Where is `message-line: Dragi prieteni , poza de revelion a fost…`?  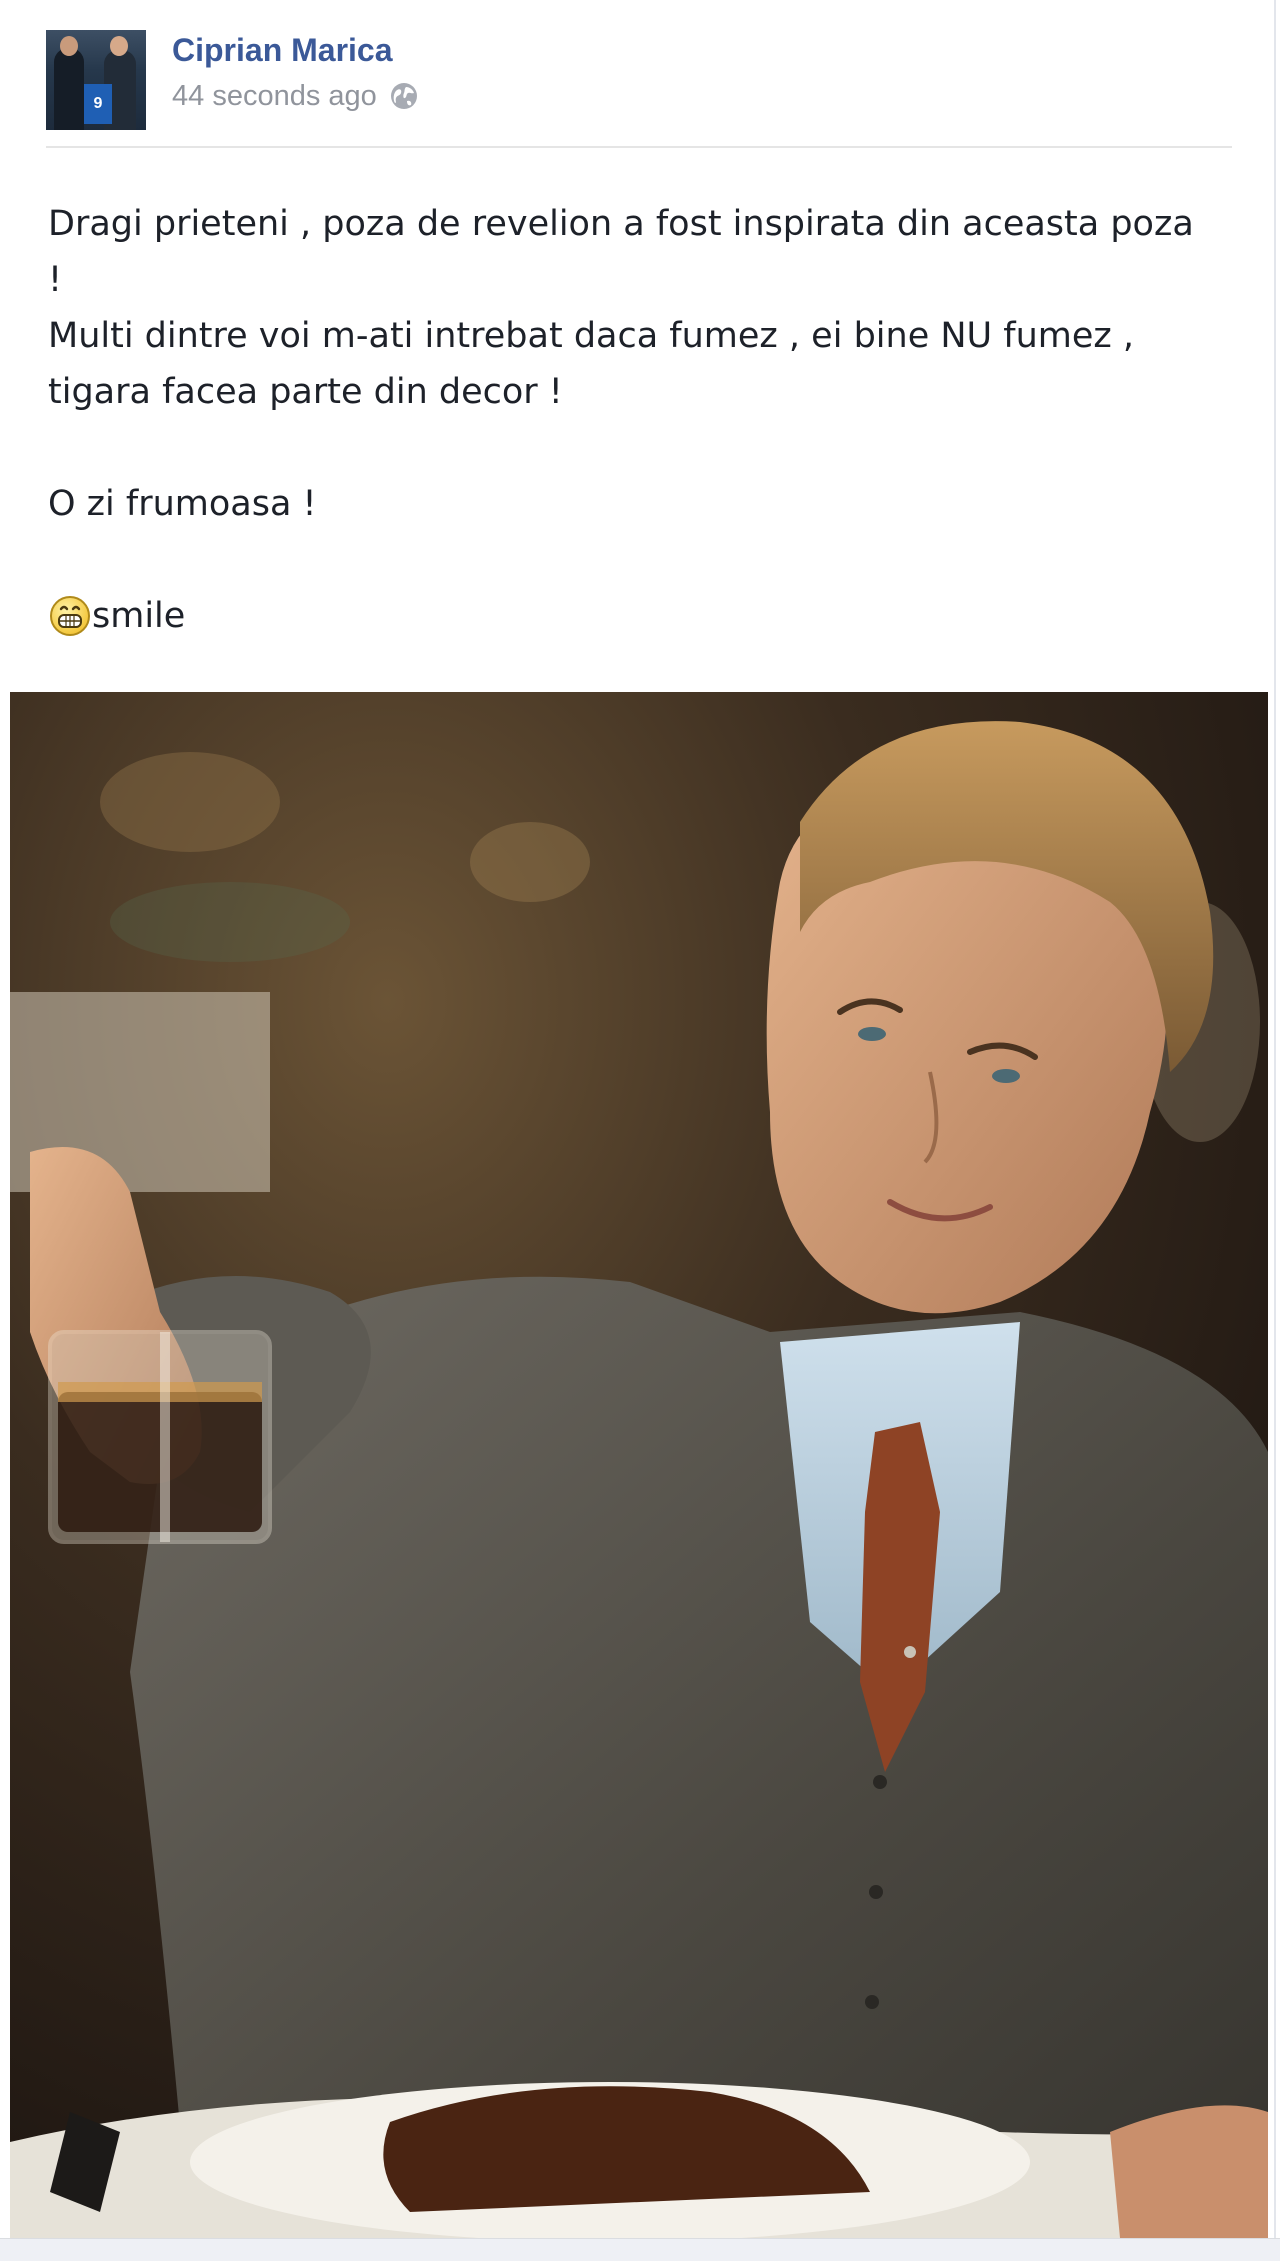 message-line: Dragi prieteni , poza de revelion a fost… is located at coordinates (621, 224).